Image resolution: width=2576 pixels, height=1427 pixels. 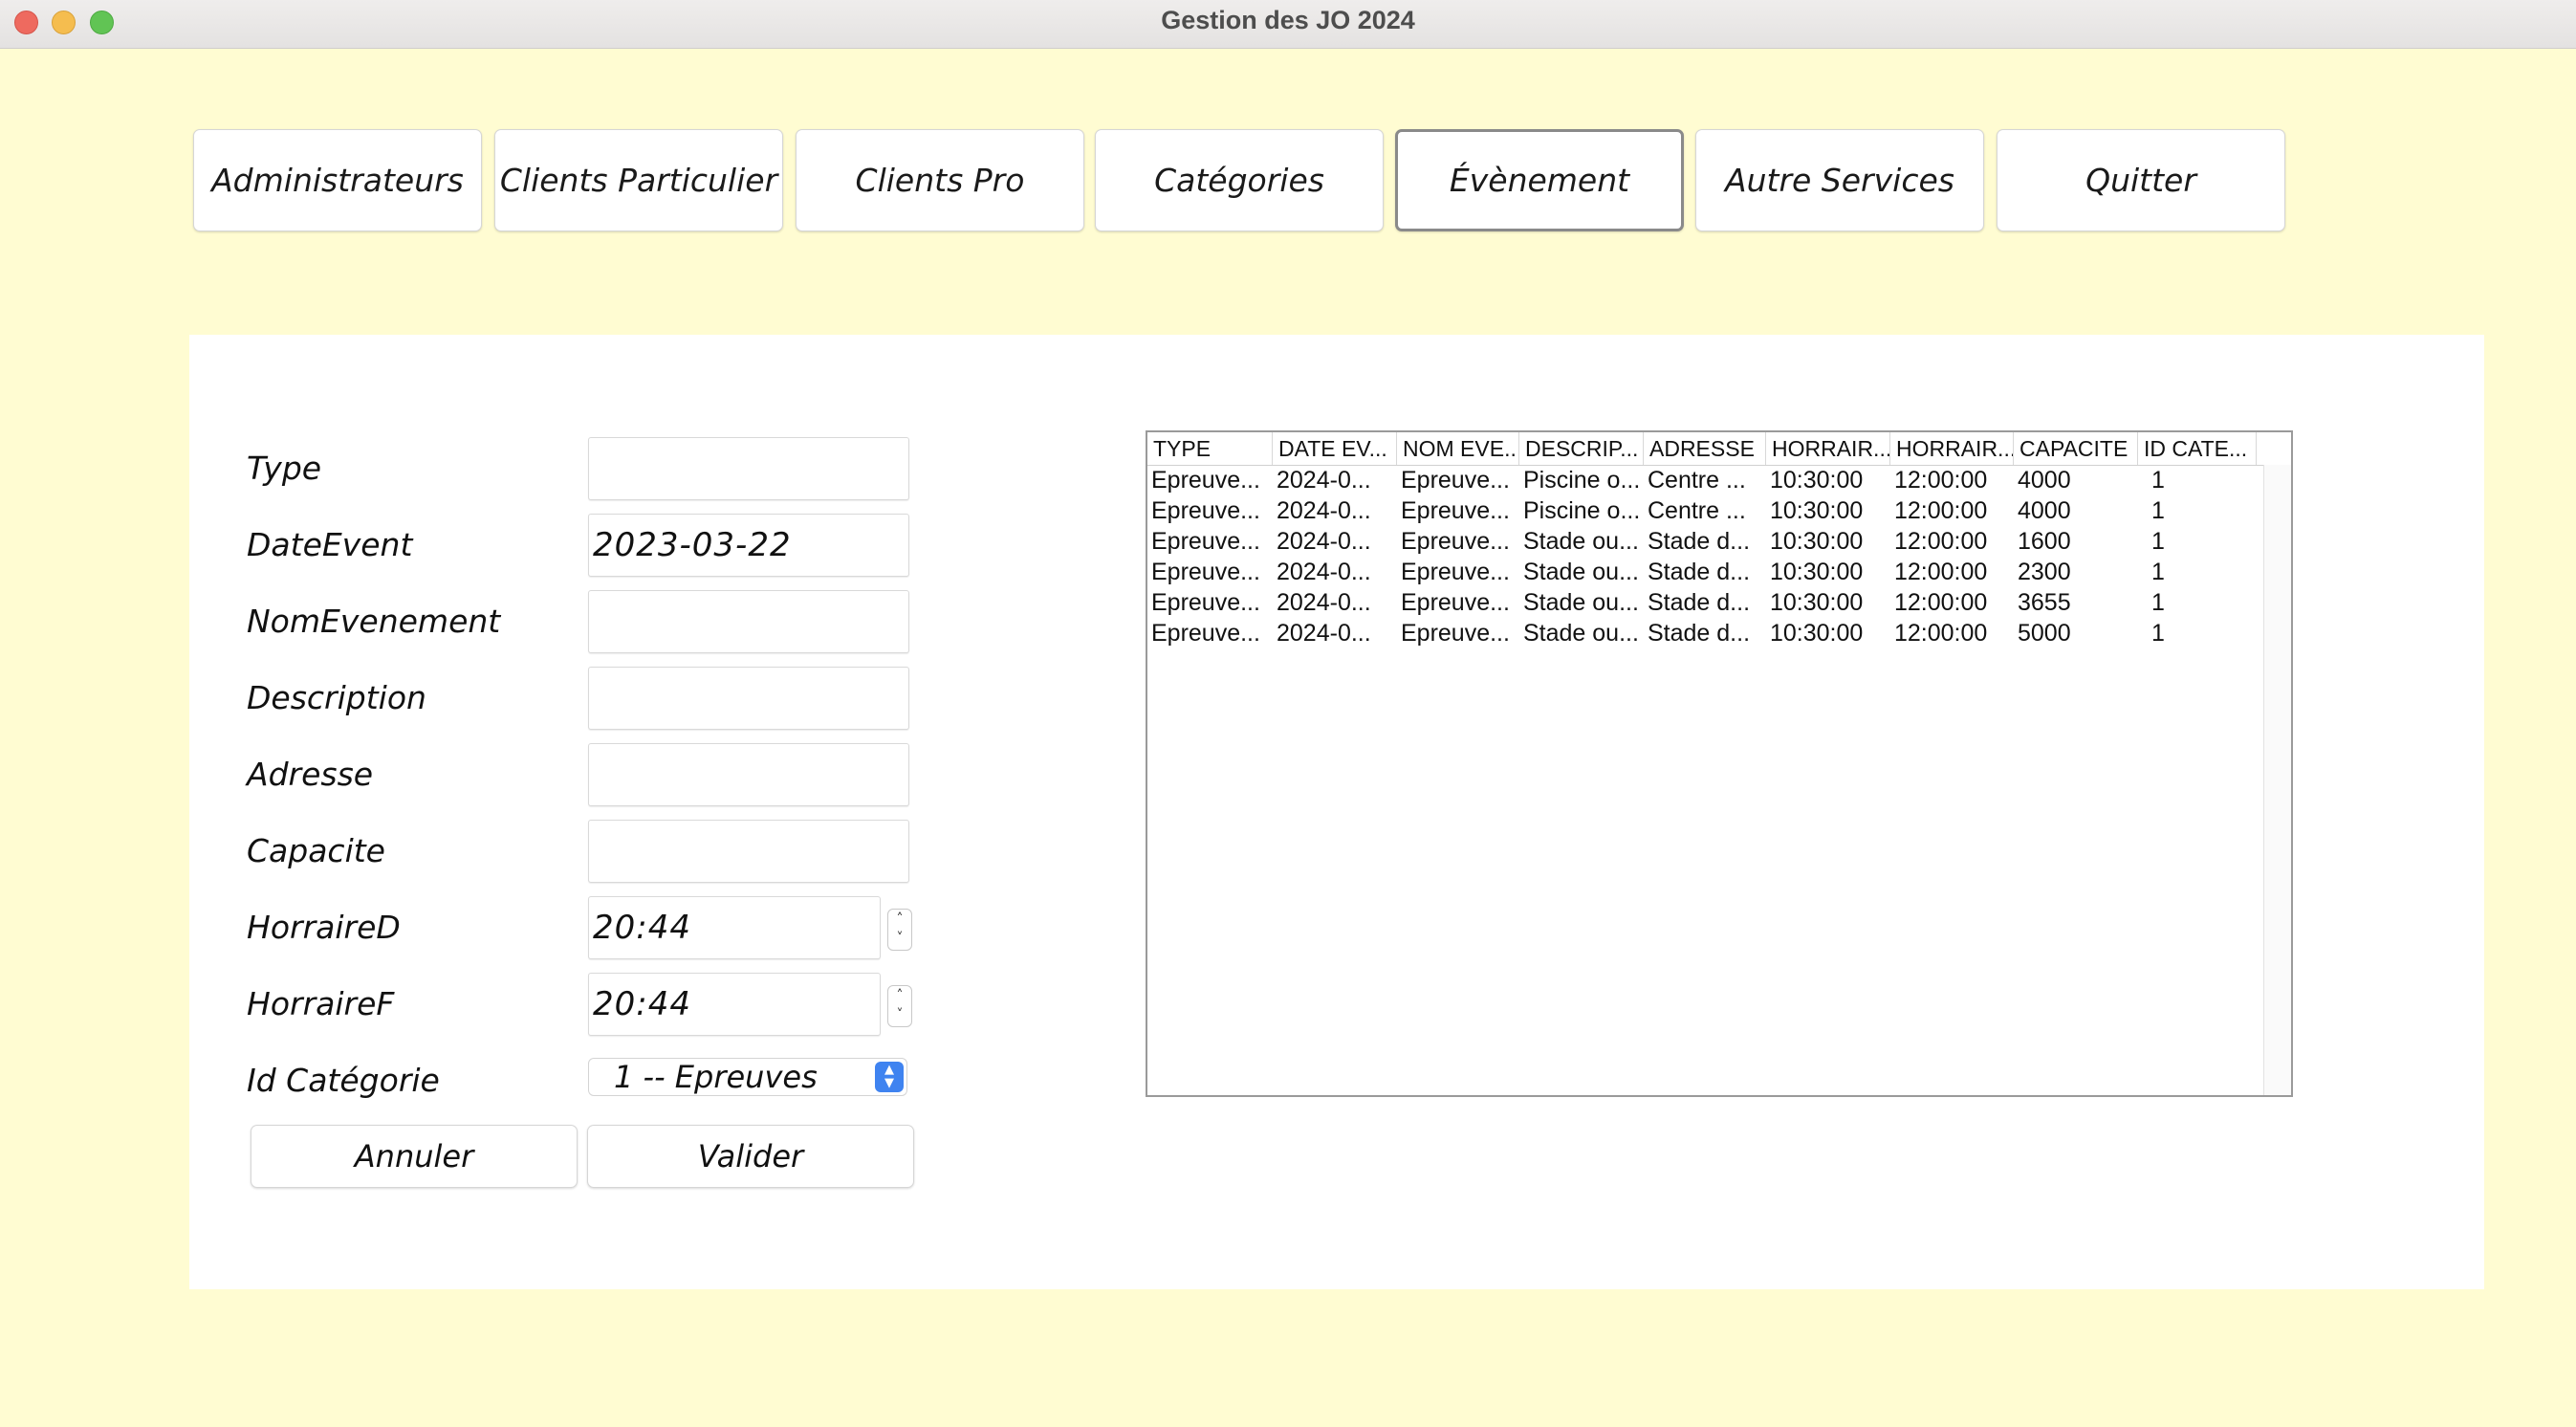 I want to click on nom-evenement-label: NomEvenement, so click(x=374, y=622).